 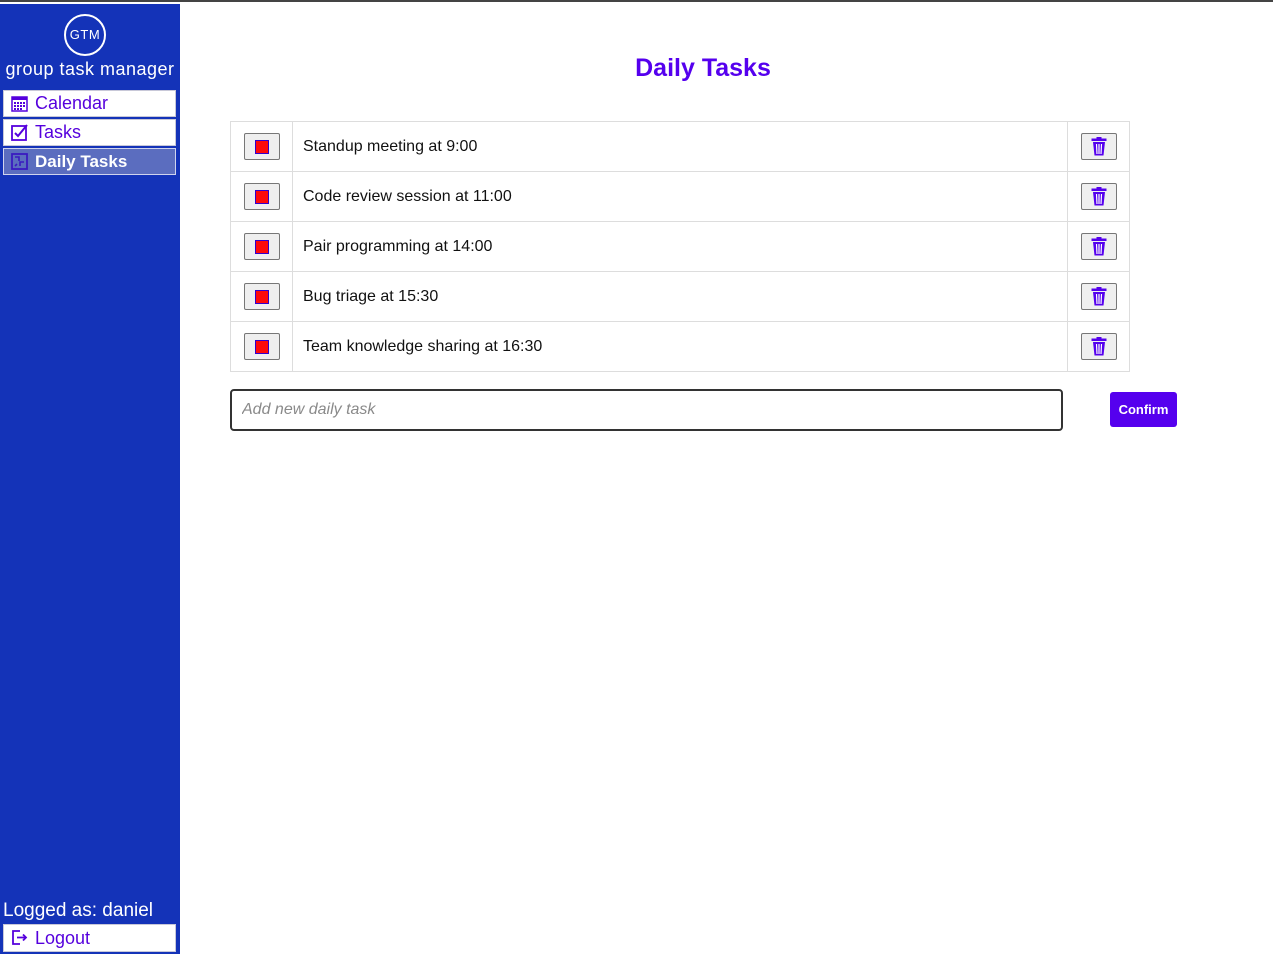 I want to click on calendar-icon, so click(x=20, y=104).